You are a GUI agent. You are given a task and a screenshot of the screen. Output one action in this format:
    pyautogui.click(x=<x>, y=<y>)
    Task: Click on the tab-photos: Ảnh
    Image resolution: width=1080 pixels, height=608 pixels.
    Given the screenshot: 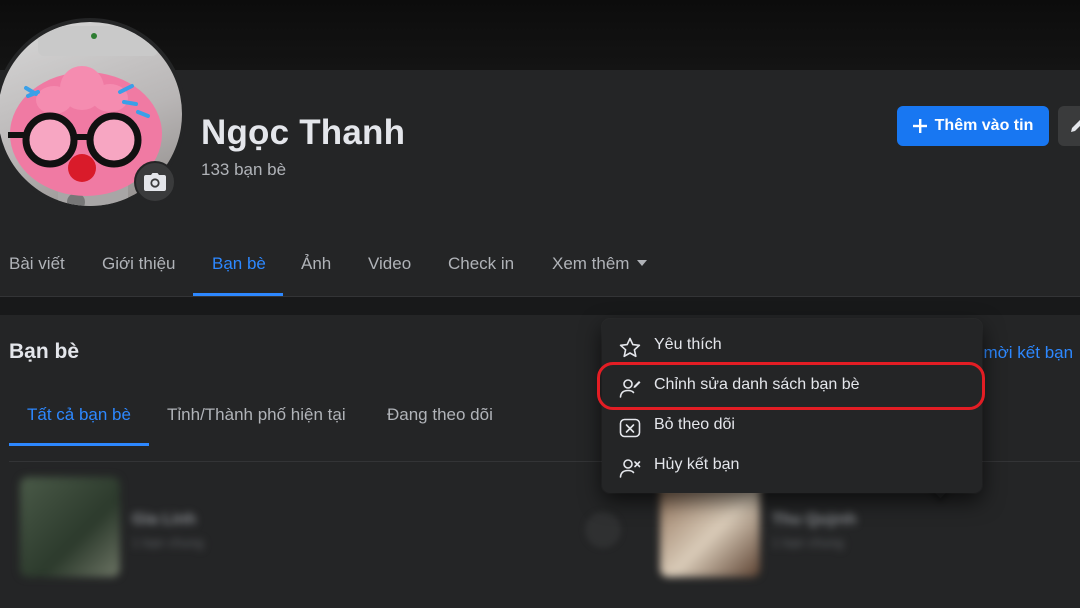 What is the action you would take?
    pyautogui.click(x=316, y=268)
    